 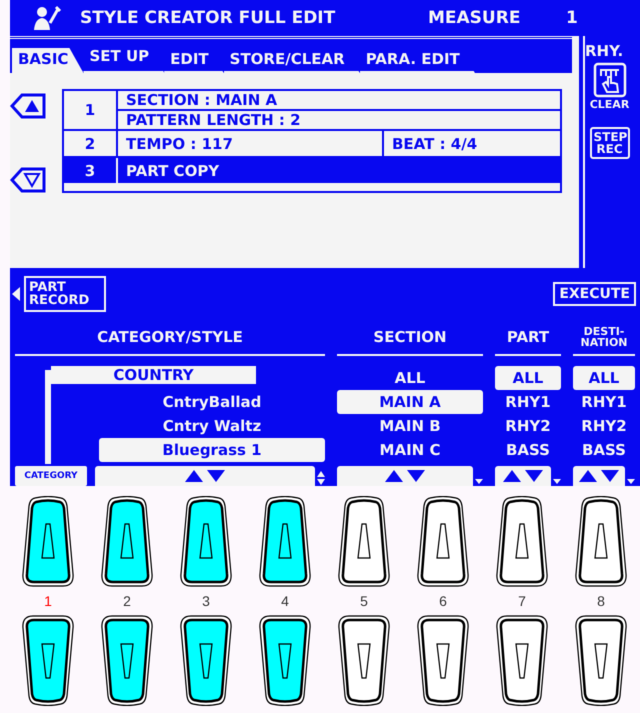 What do you see at coordinates (285, 601) in the screenshot?
I see `button-number: 4` at bounding box center [285, 601].